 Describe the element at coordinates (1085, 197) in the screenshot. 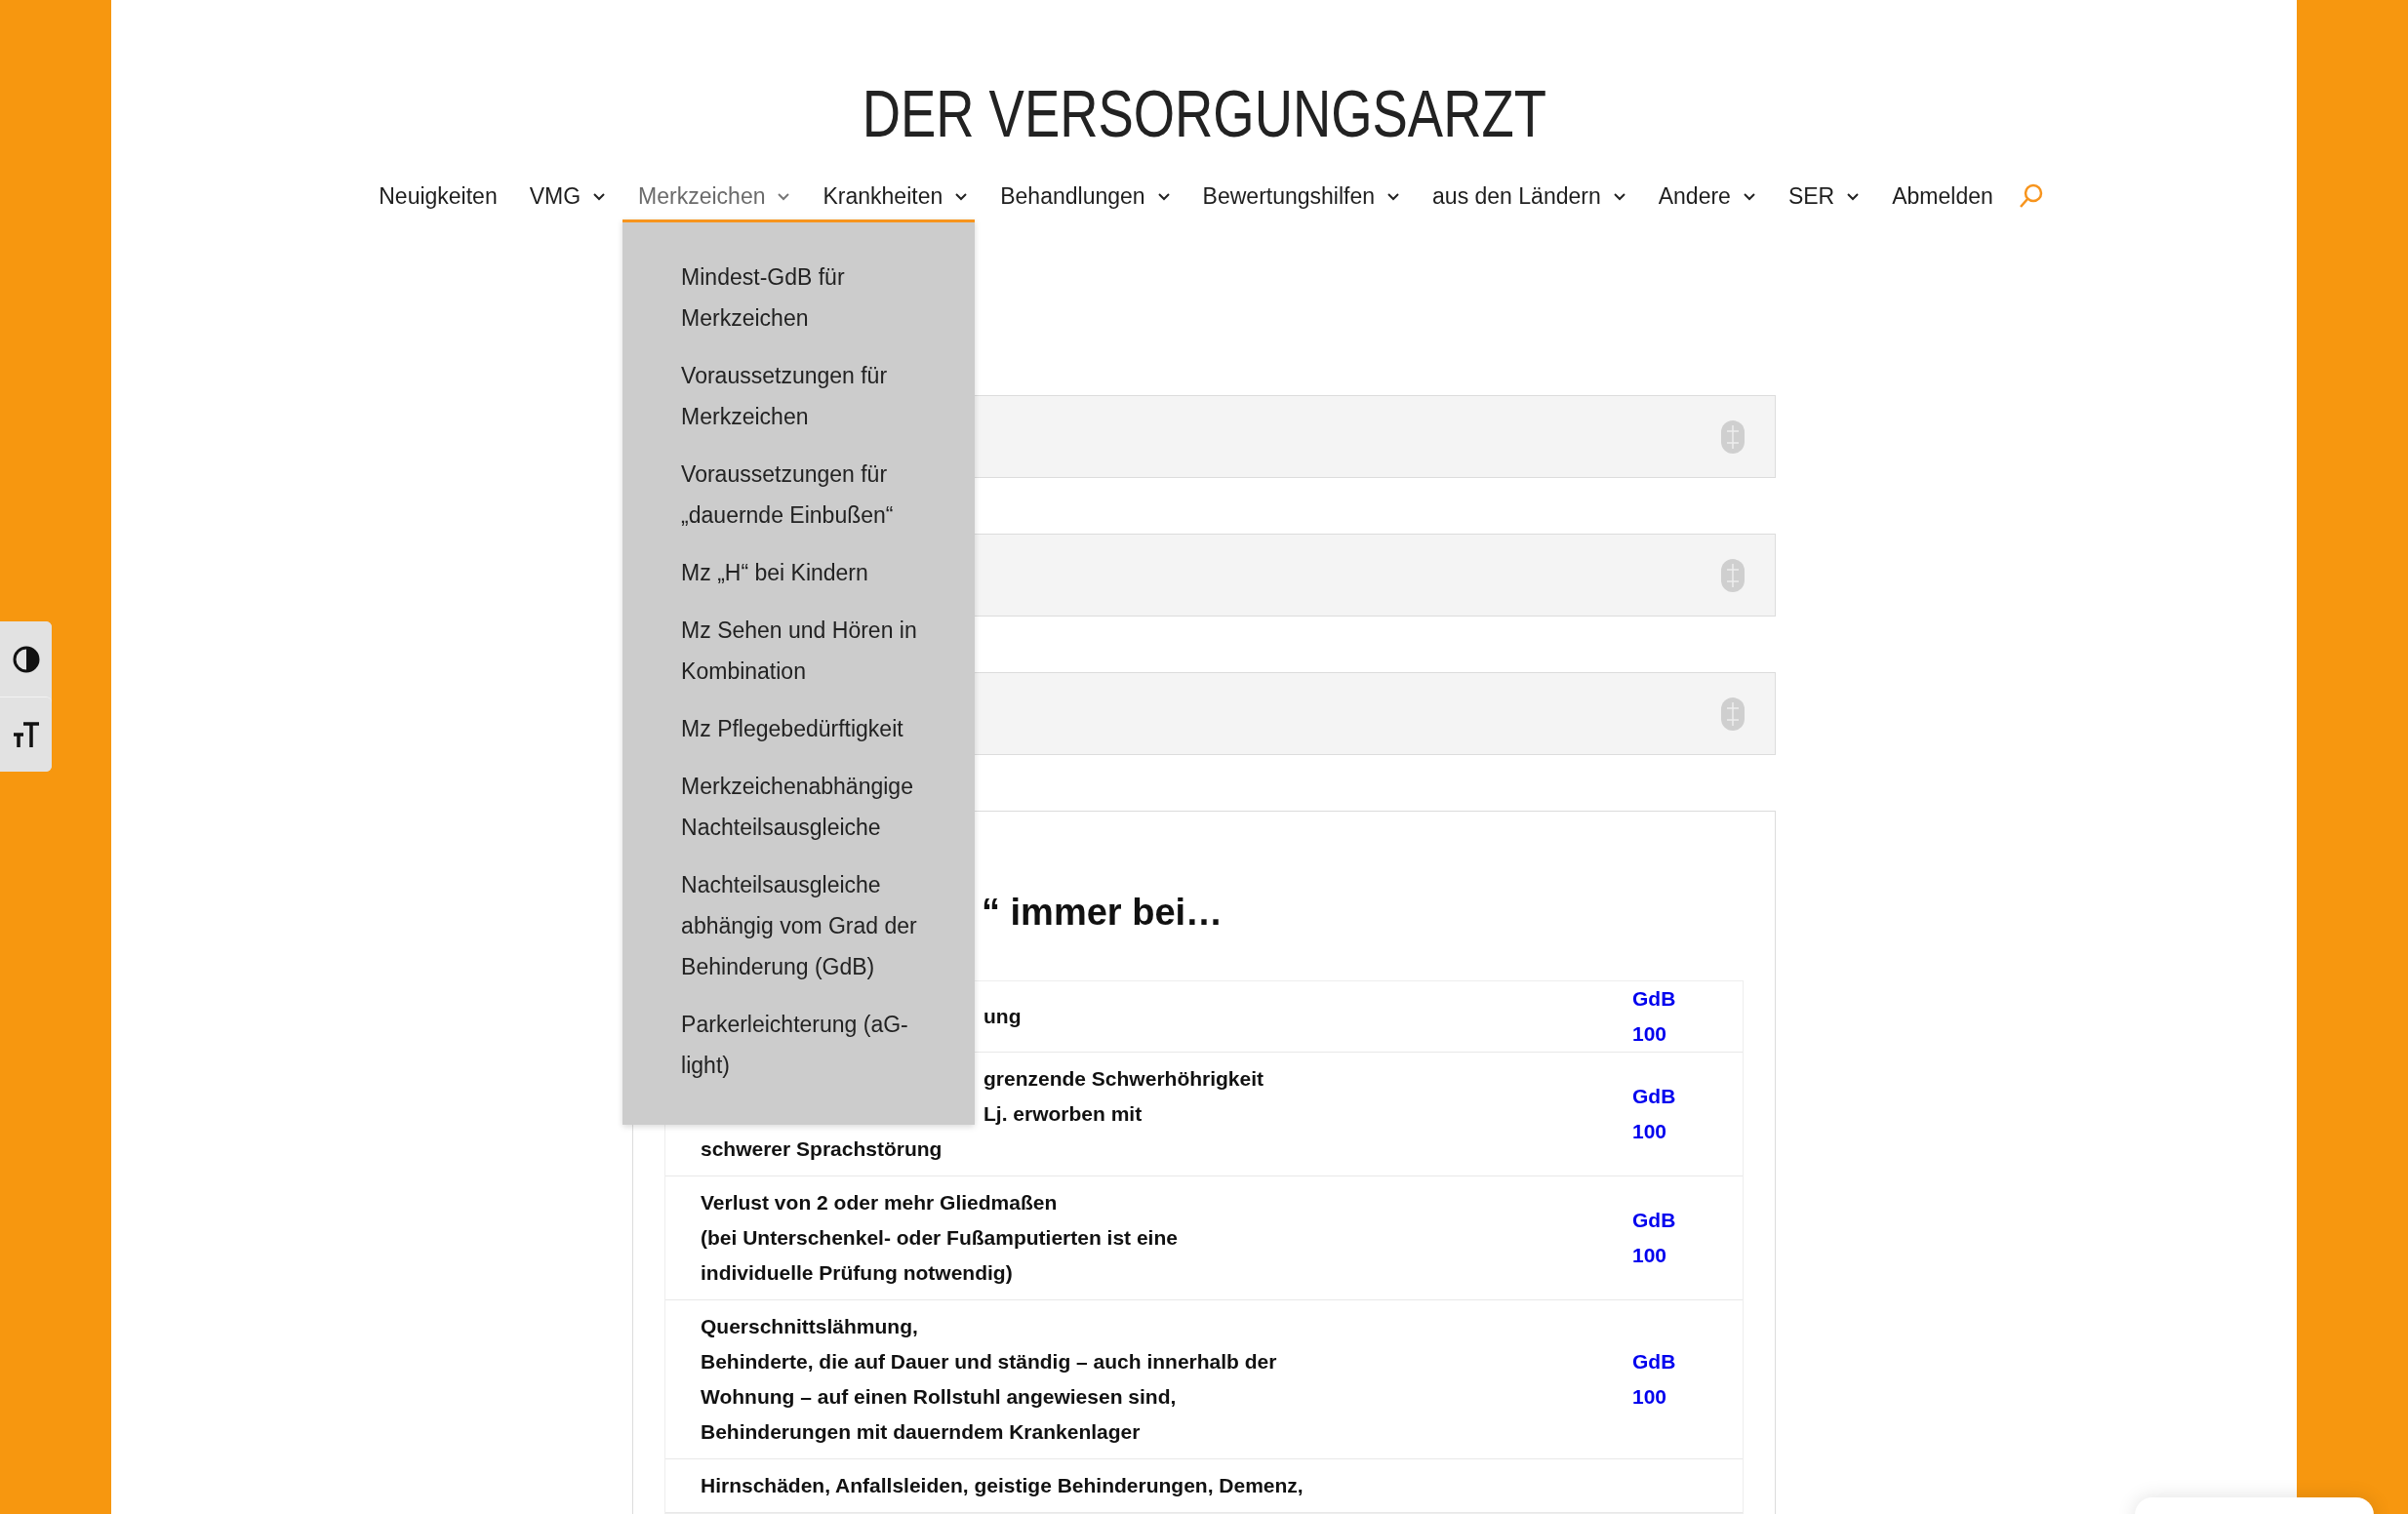

I see `nav-link: Behandlungen` at that location.